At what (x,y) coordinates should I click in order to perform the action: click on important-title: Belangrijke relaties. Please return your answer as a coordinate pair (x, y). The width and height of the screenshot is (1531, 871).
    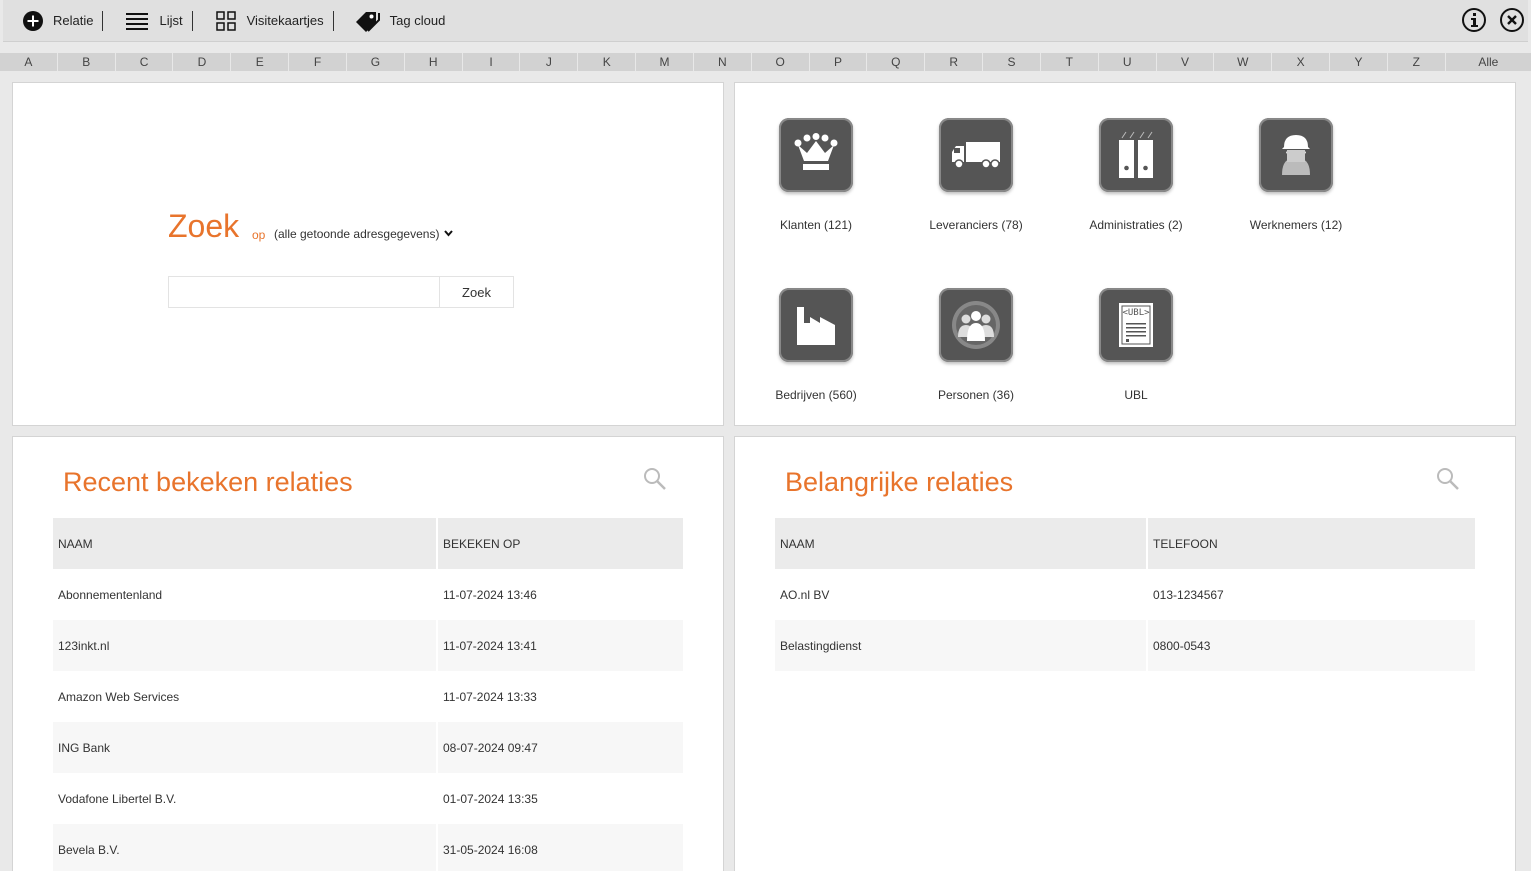
    Looking at the image, I should click on (899, 482).